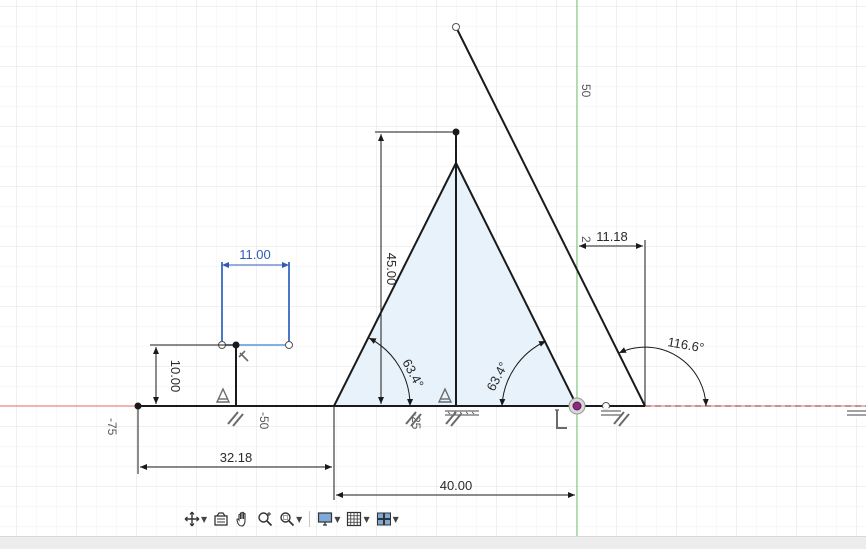  I want to click on axis-label-y-50: 50, so click(586, 91).